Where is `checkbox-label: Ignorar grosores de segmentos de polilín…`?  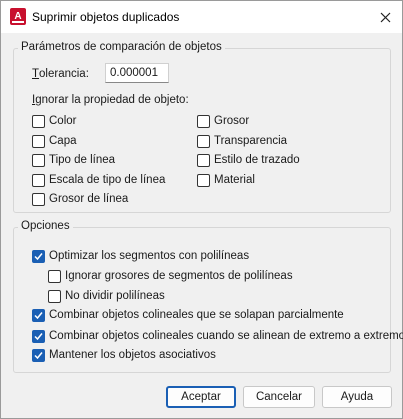 checkbox-label: Ignorar grosores de segmentos de polilín… is located at coordinates (179, 276).